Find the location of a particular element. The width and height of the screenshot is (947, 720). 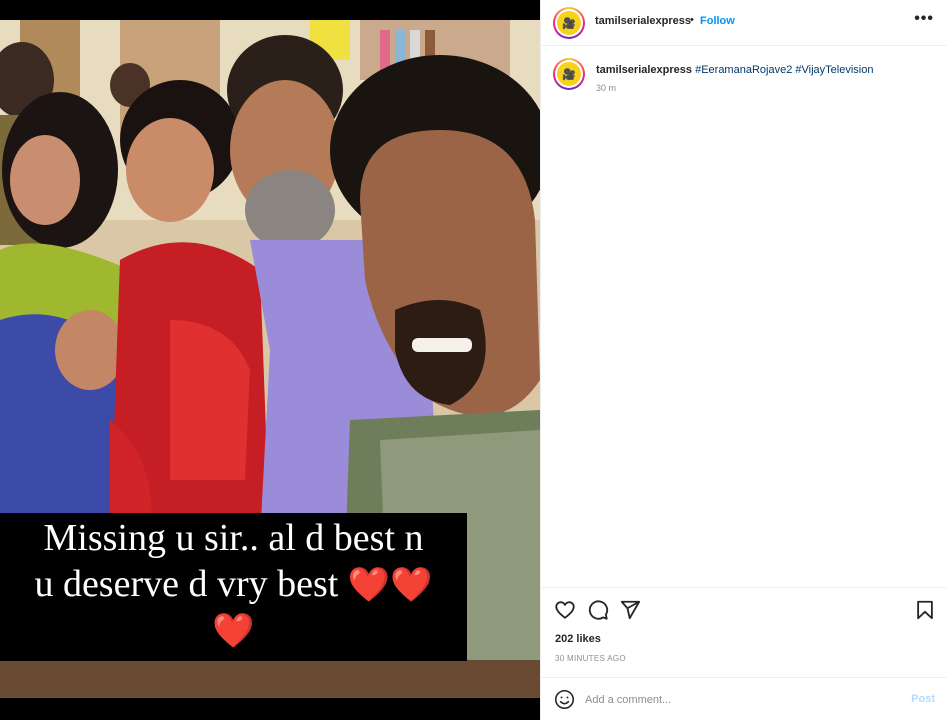

post-actions: 202 likes 30 MINUTES AGO is located at coordinates (744, 632).